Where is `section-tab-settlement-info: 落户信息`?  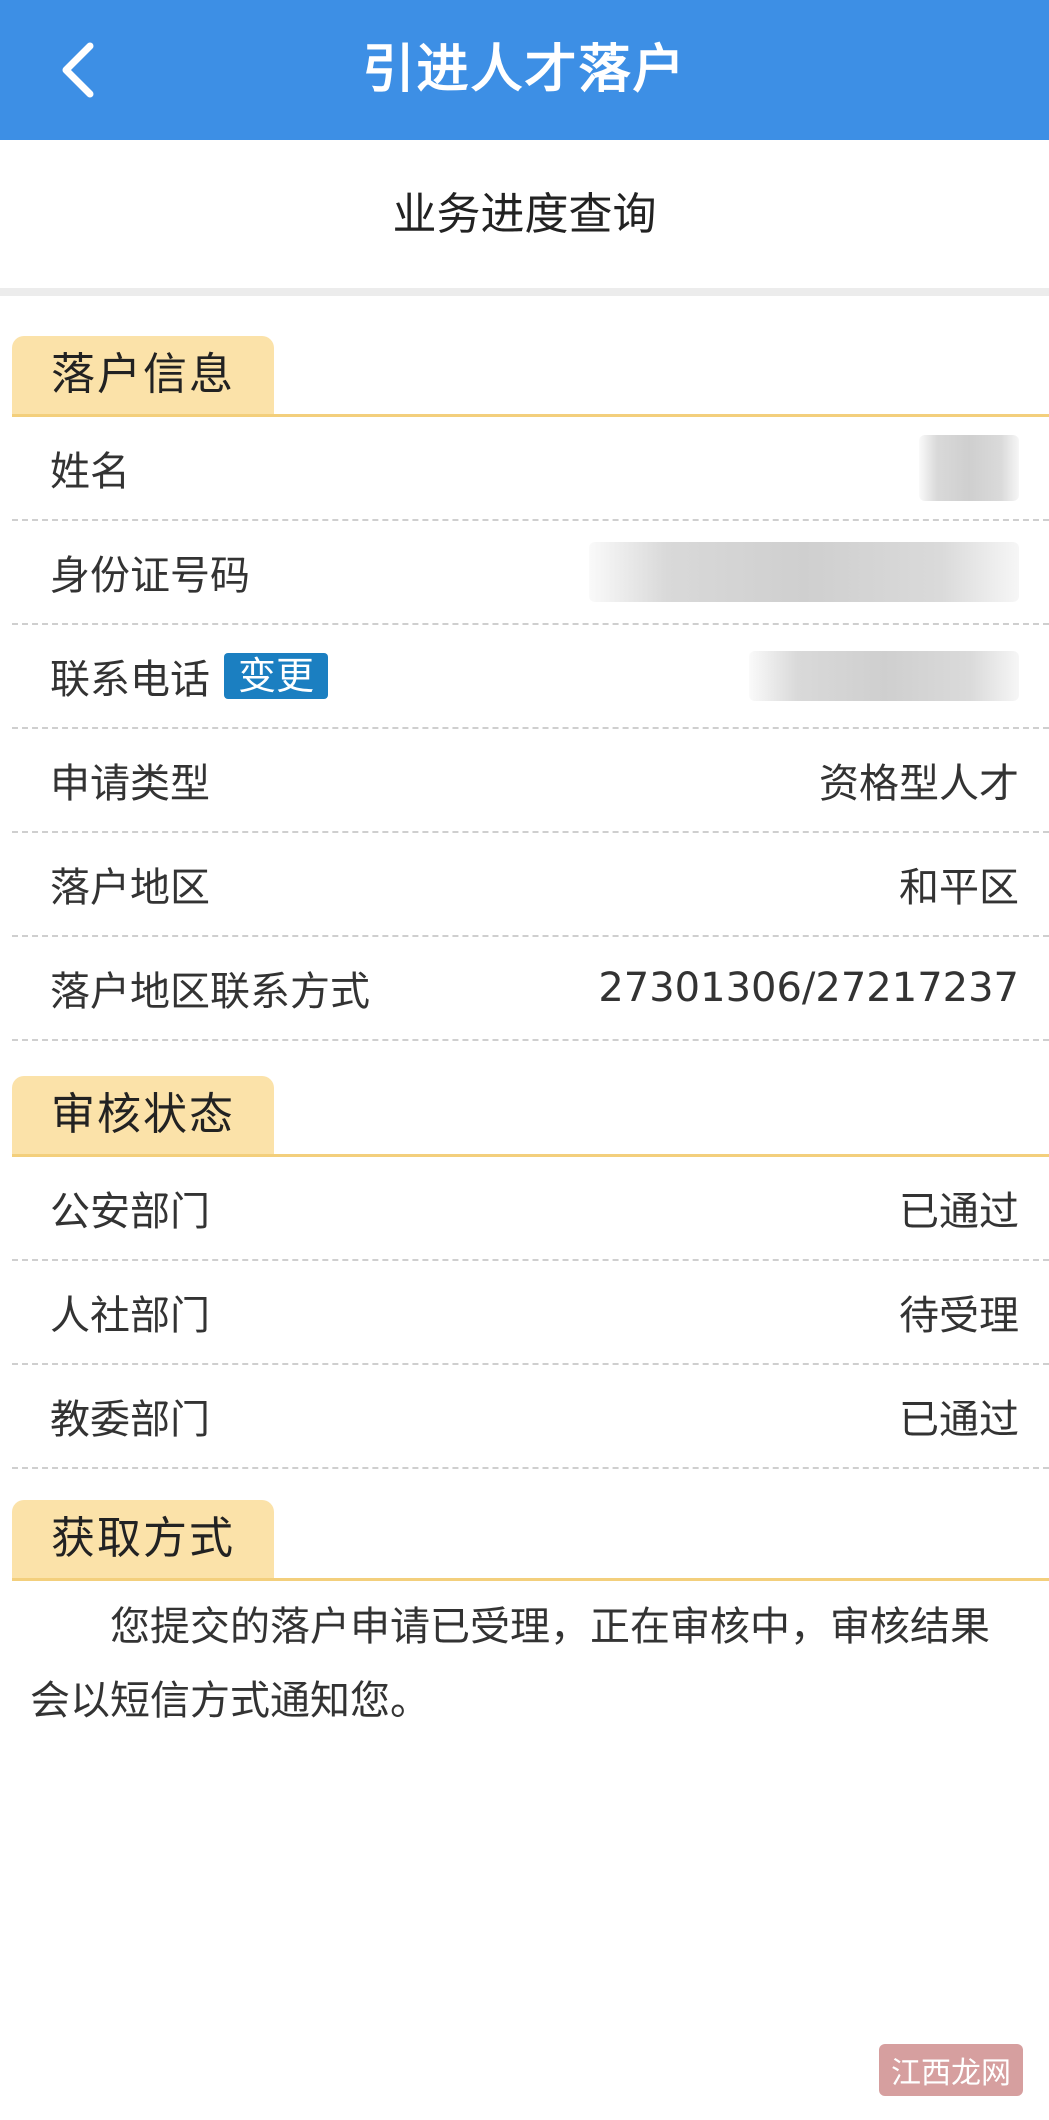 section-tab-settlement-info: 落户信息 is located at coordinates (143, 375).